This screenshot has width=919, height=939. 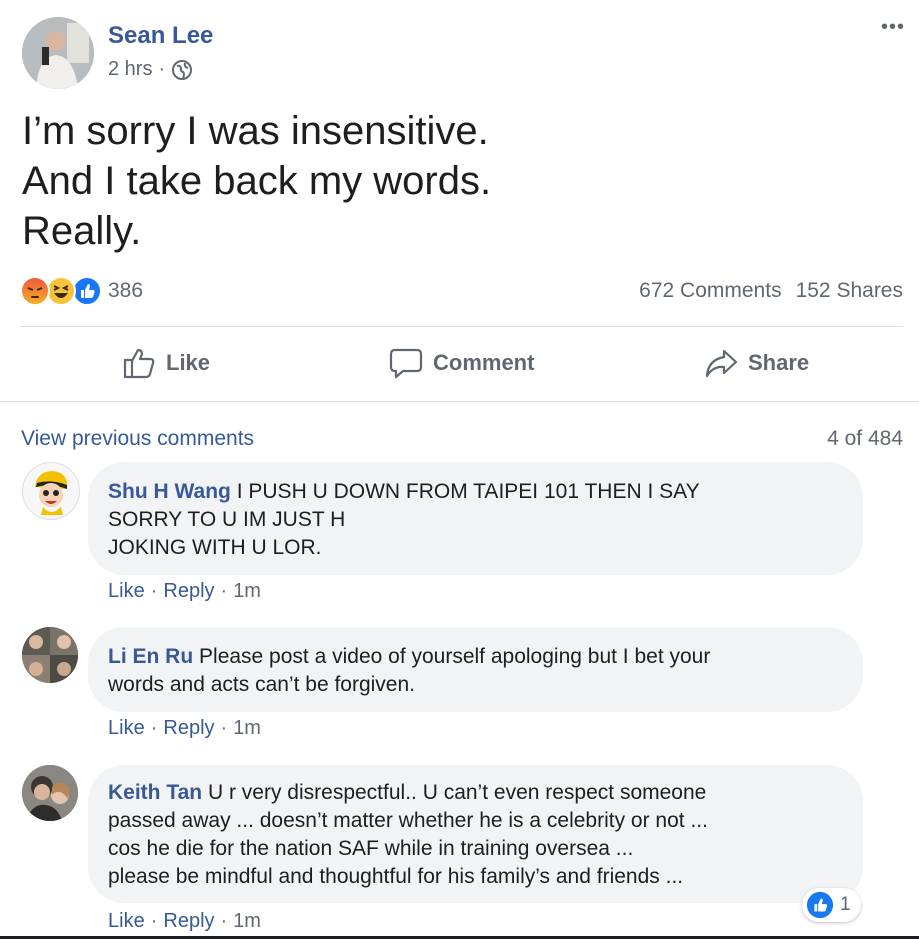 What do you see at coordinates (710, 291) in the screenshot?
I see `comments-count: 672 Comments` at bounding box center [710, 291].